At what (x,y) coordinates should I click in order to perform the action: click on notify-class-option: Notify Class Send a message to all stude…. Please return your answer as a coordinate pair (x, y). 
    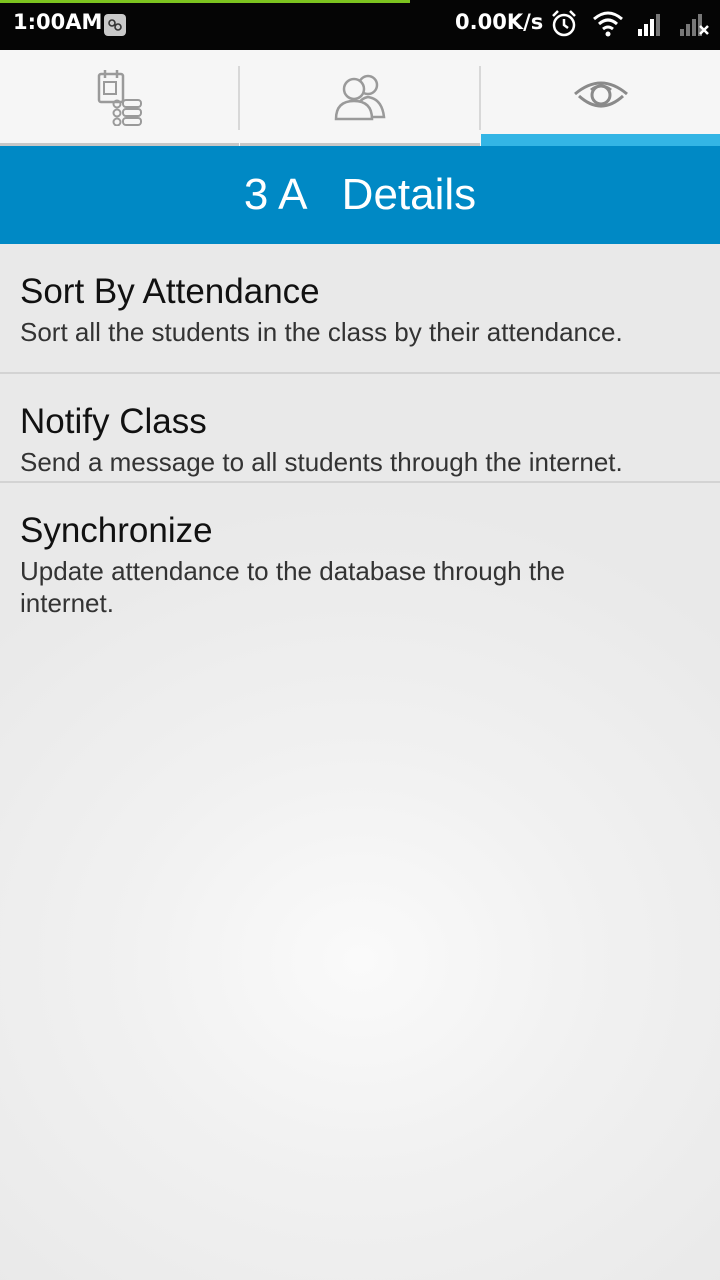
    Looking at the image, I should click on (360, 428).